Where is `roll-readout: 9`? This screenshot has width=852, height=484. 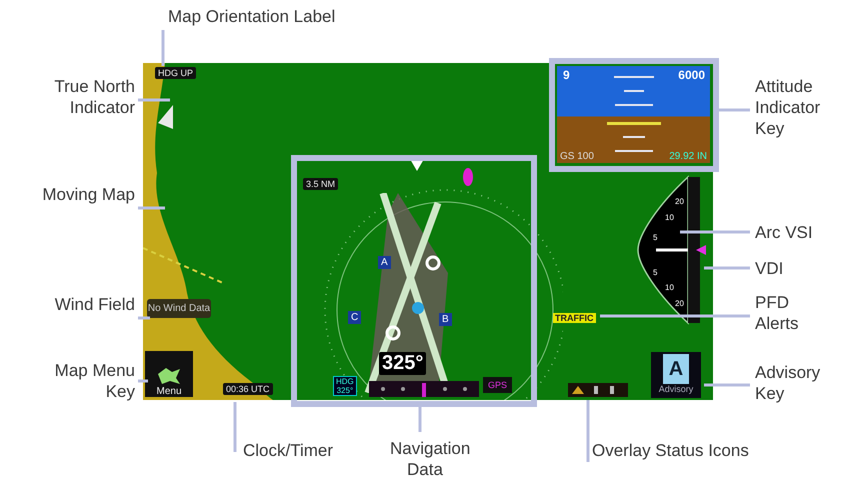 roll-readout: 9 is located at coordinates (566, 75).